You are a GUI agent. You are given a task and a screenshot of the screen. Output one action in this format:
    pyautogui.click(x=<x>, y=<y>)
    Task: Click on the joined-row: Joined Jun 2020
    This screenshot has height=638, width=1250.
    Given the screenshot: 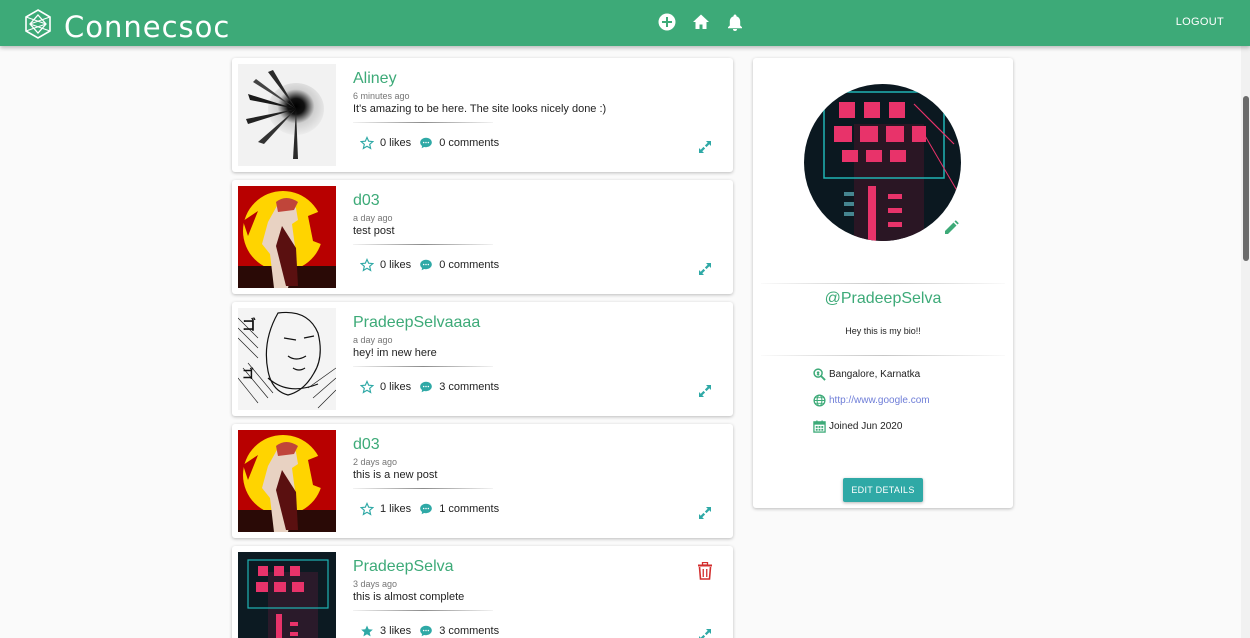 What is the action you would take?
    pyautogui.click(x=857, y=426)
    